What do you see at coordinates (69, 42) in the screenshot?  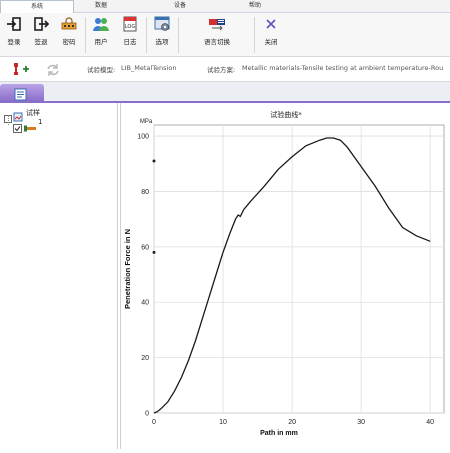 I see `password-label: 密码` at bounding box center [69, 42].